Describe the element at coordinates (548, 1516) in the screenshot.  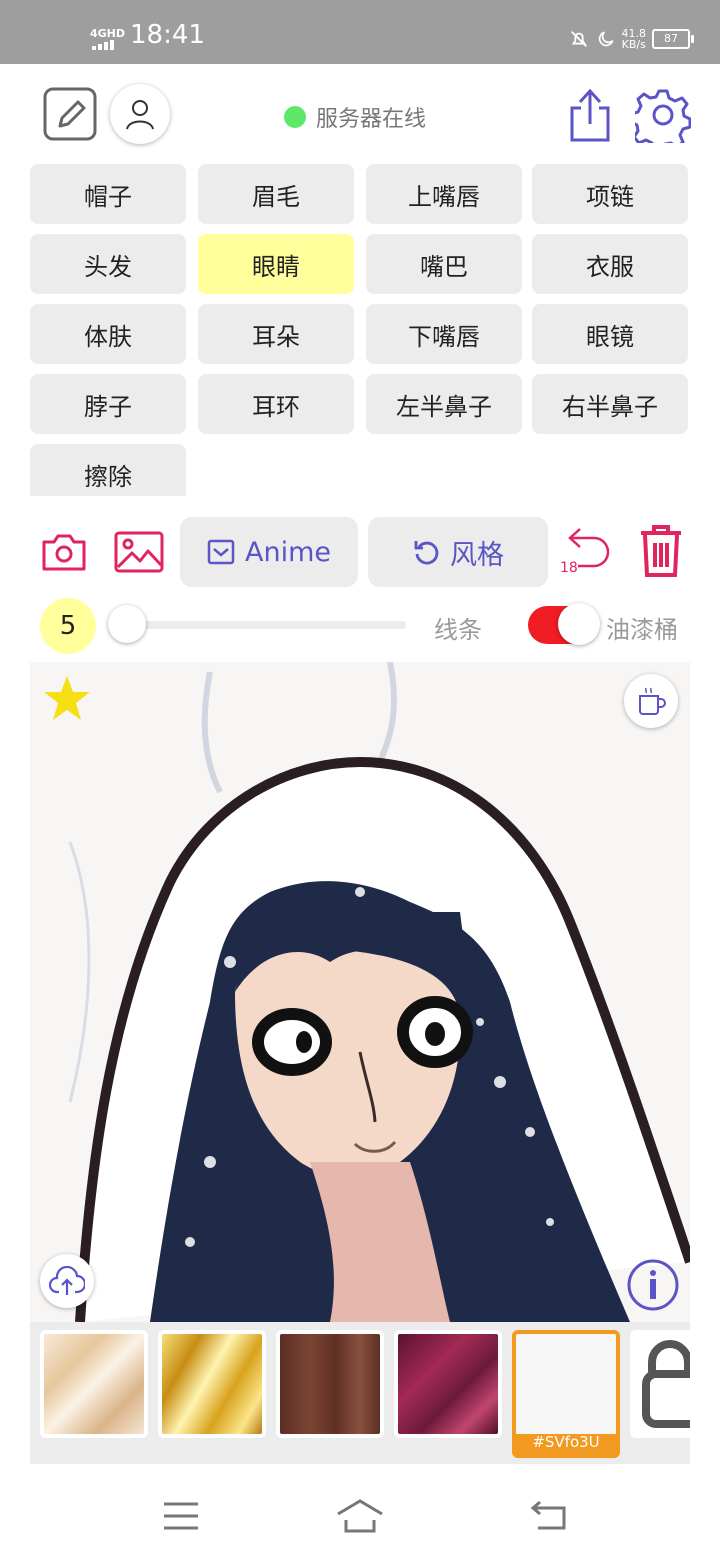
I see `back-icon` at that location.